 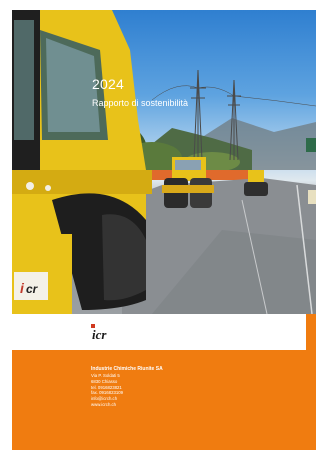 What do you see at coordinates (104, 404) in the screenshot?
I see `website: www.icrch.ch` at bounding box center [104, 404].